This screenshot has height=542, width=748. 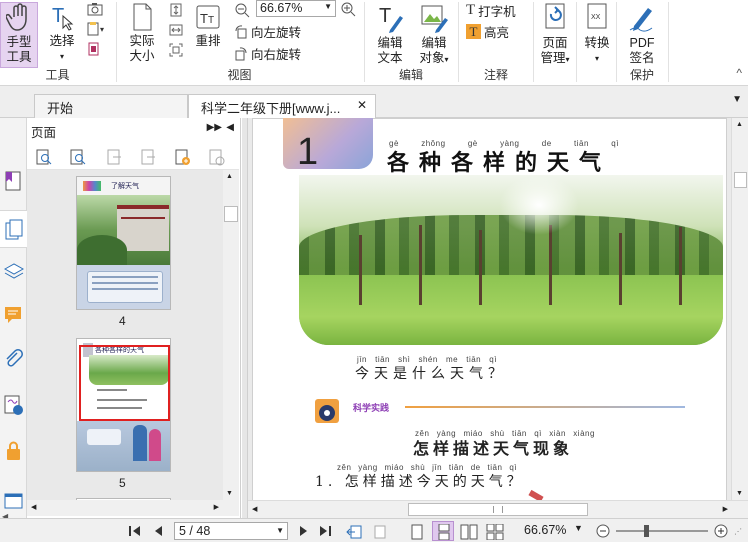 I want to click on thumbnail-page-5: 各种各样的天气, so click(x=123, y=405).